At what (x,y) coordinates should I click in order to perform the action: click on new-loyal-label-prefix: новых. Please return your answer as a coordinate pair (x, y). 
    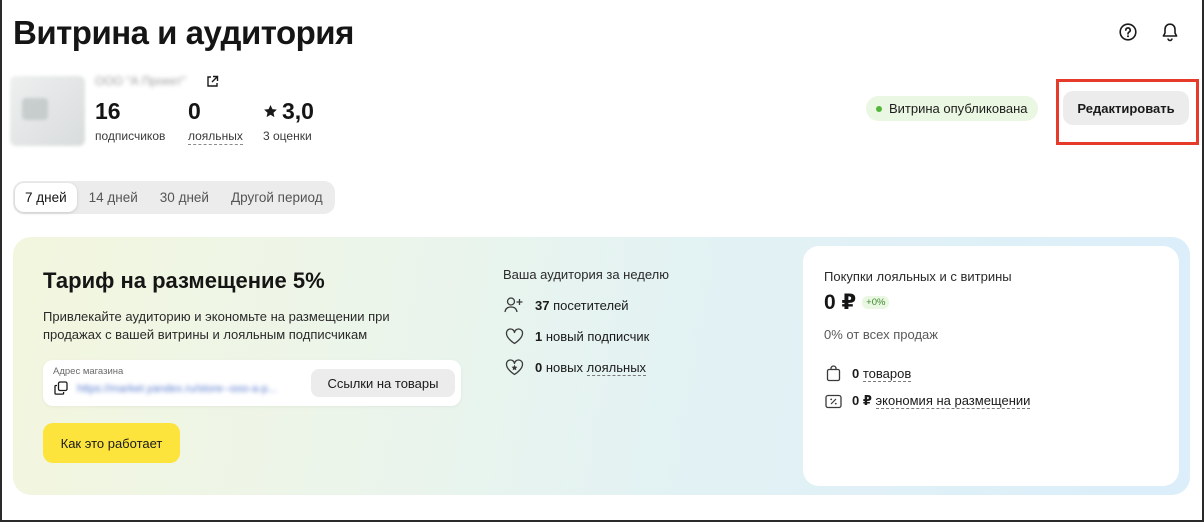
    Looking at the image, I should click on (564, 367).